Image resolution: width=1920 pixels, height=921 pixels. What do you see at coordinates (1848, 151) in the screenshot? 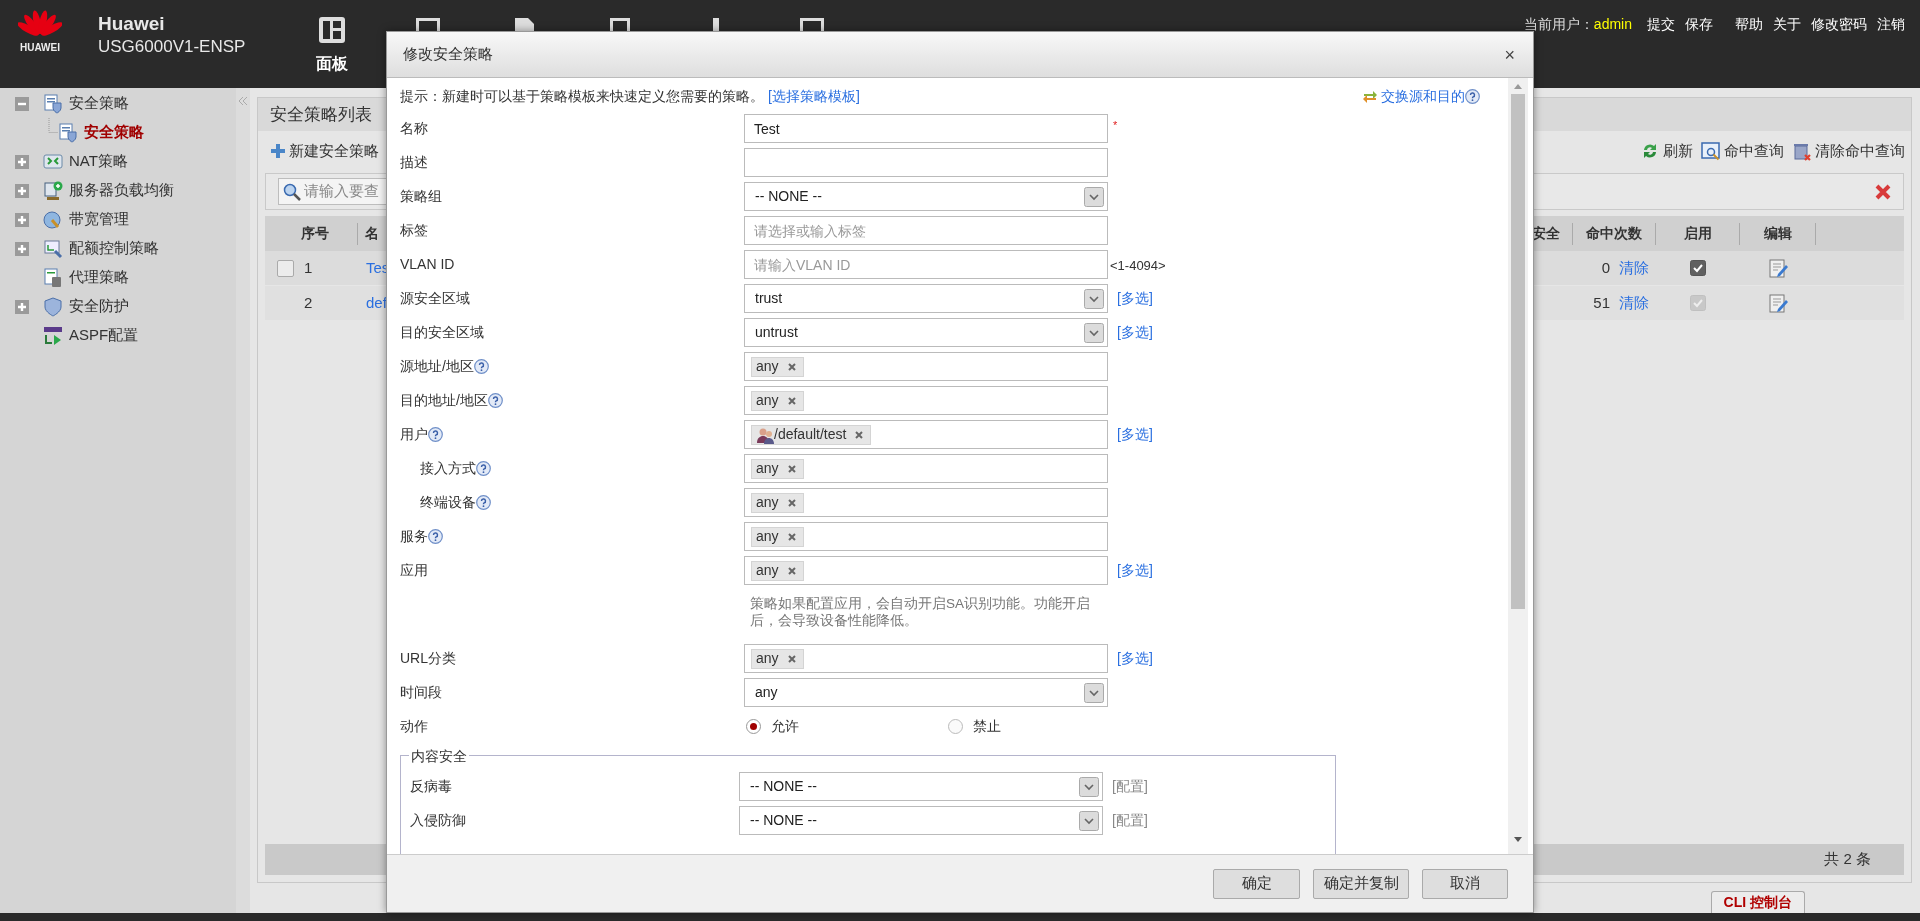
I see `toolbar-button: 清除命中查询` at bounding box center [1848, 151].